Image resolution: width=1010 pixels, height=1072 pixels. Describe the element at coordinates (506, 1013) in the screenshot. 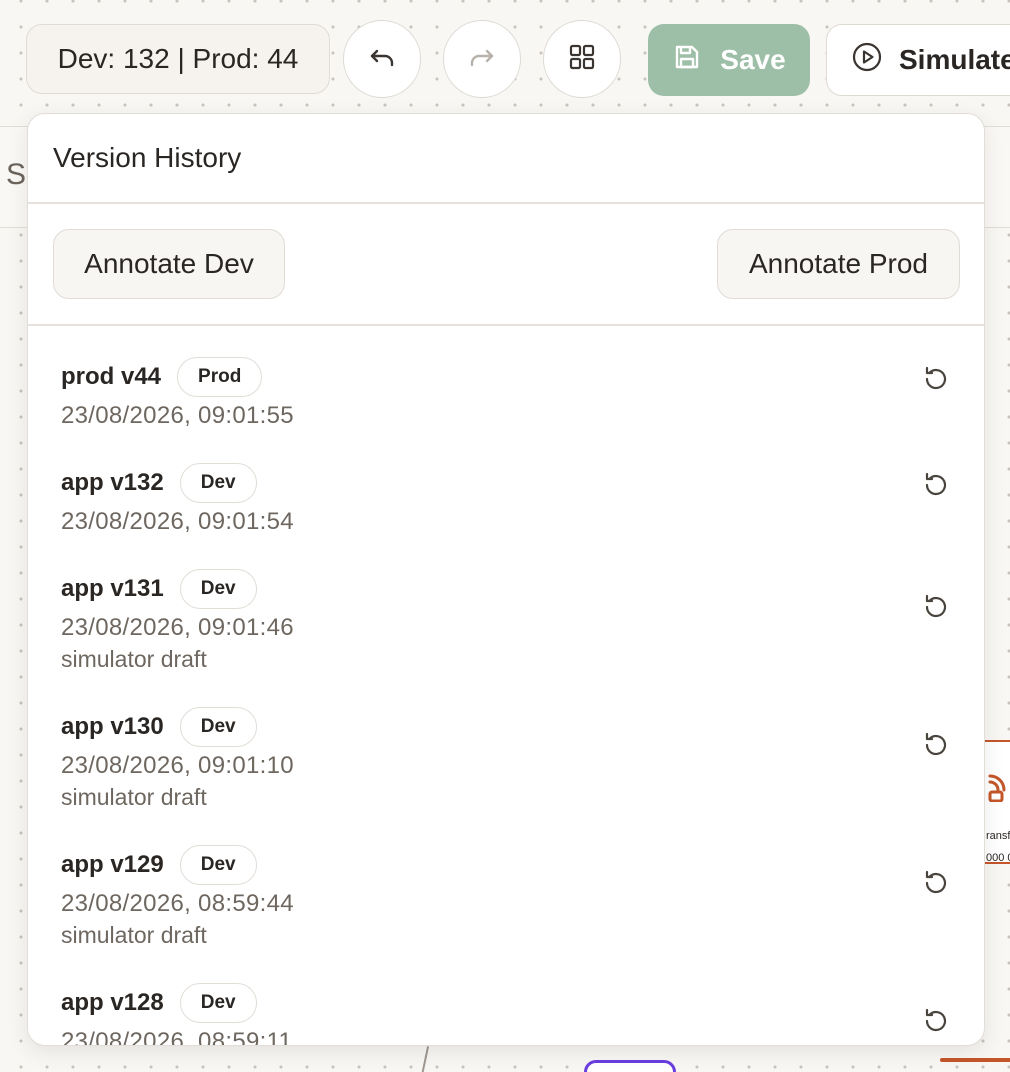

I see `version-item: app v128 Dev 23/08/2026, 08:59:11` at that location.